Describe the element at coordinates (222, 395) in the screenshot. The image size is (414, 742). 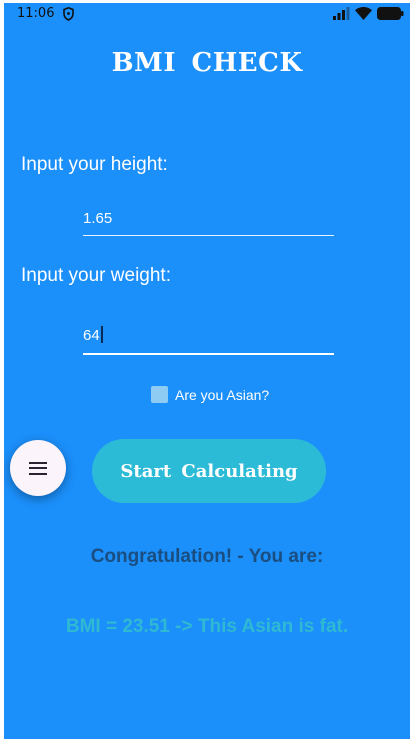
I see `asian-checkbox-label: Are you Asian?` at that location.